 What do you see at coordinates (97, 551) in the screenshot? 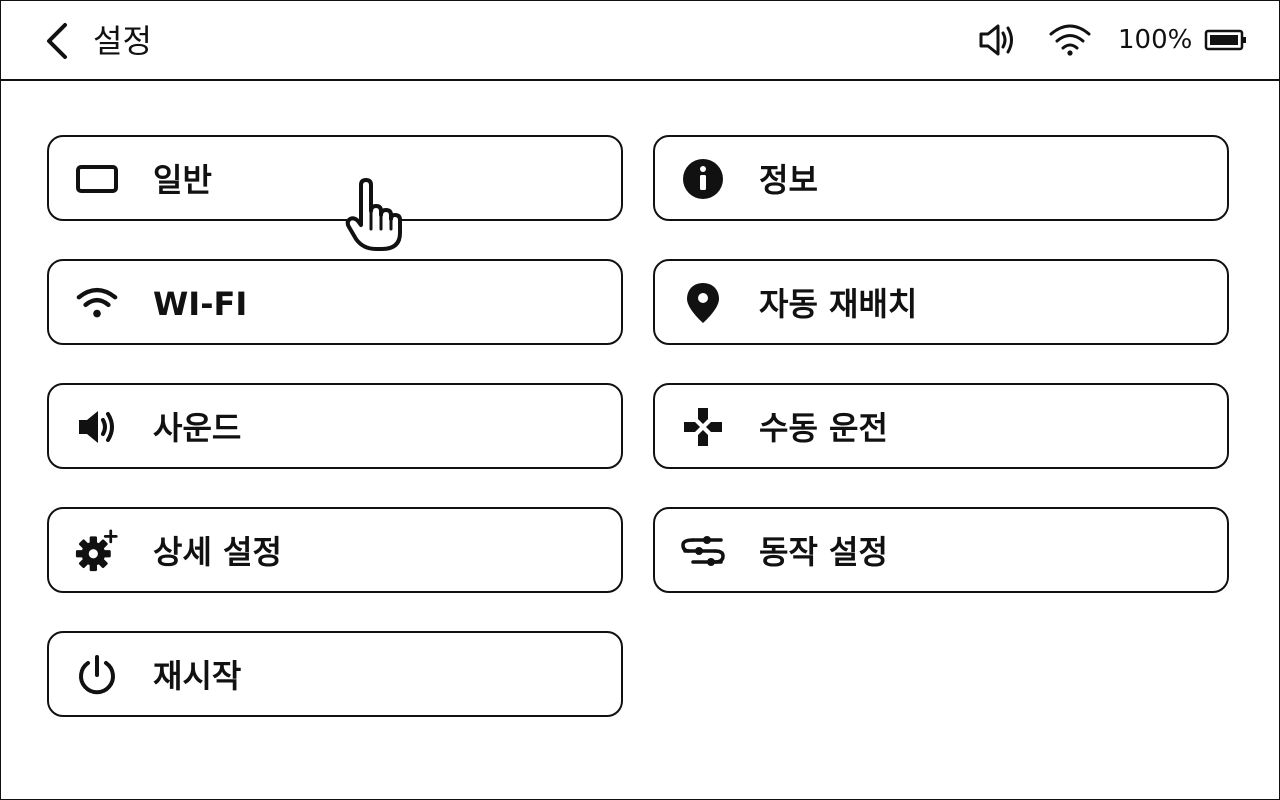
I see `gear-plus-icon` at bounding box center [97, 551].